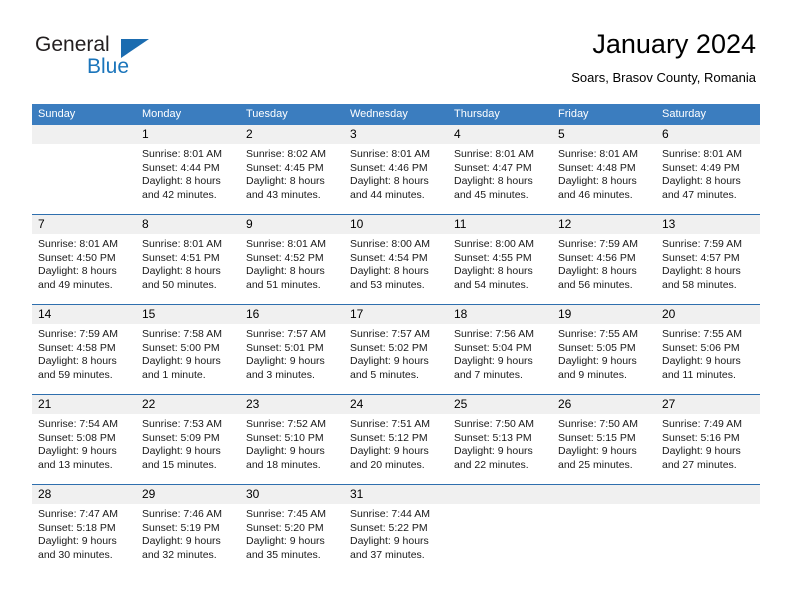 The width and height of the screenshot is (792, 612). What do you see at coordinates (292, 134) in the screenshot?
I see `day-number: 2` at bounding box center [292, 134].